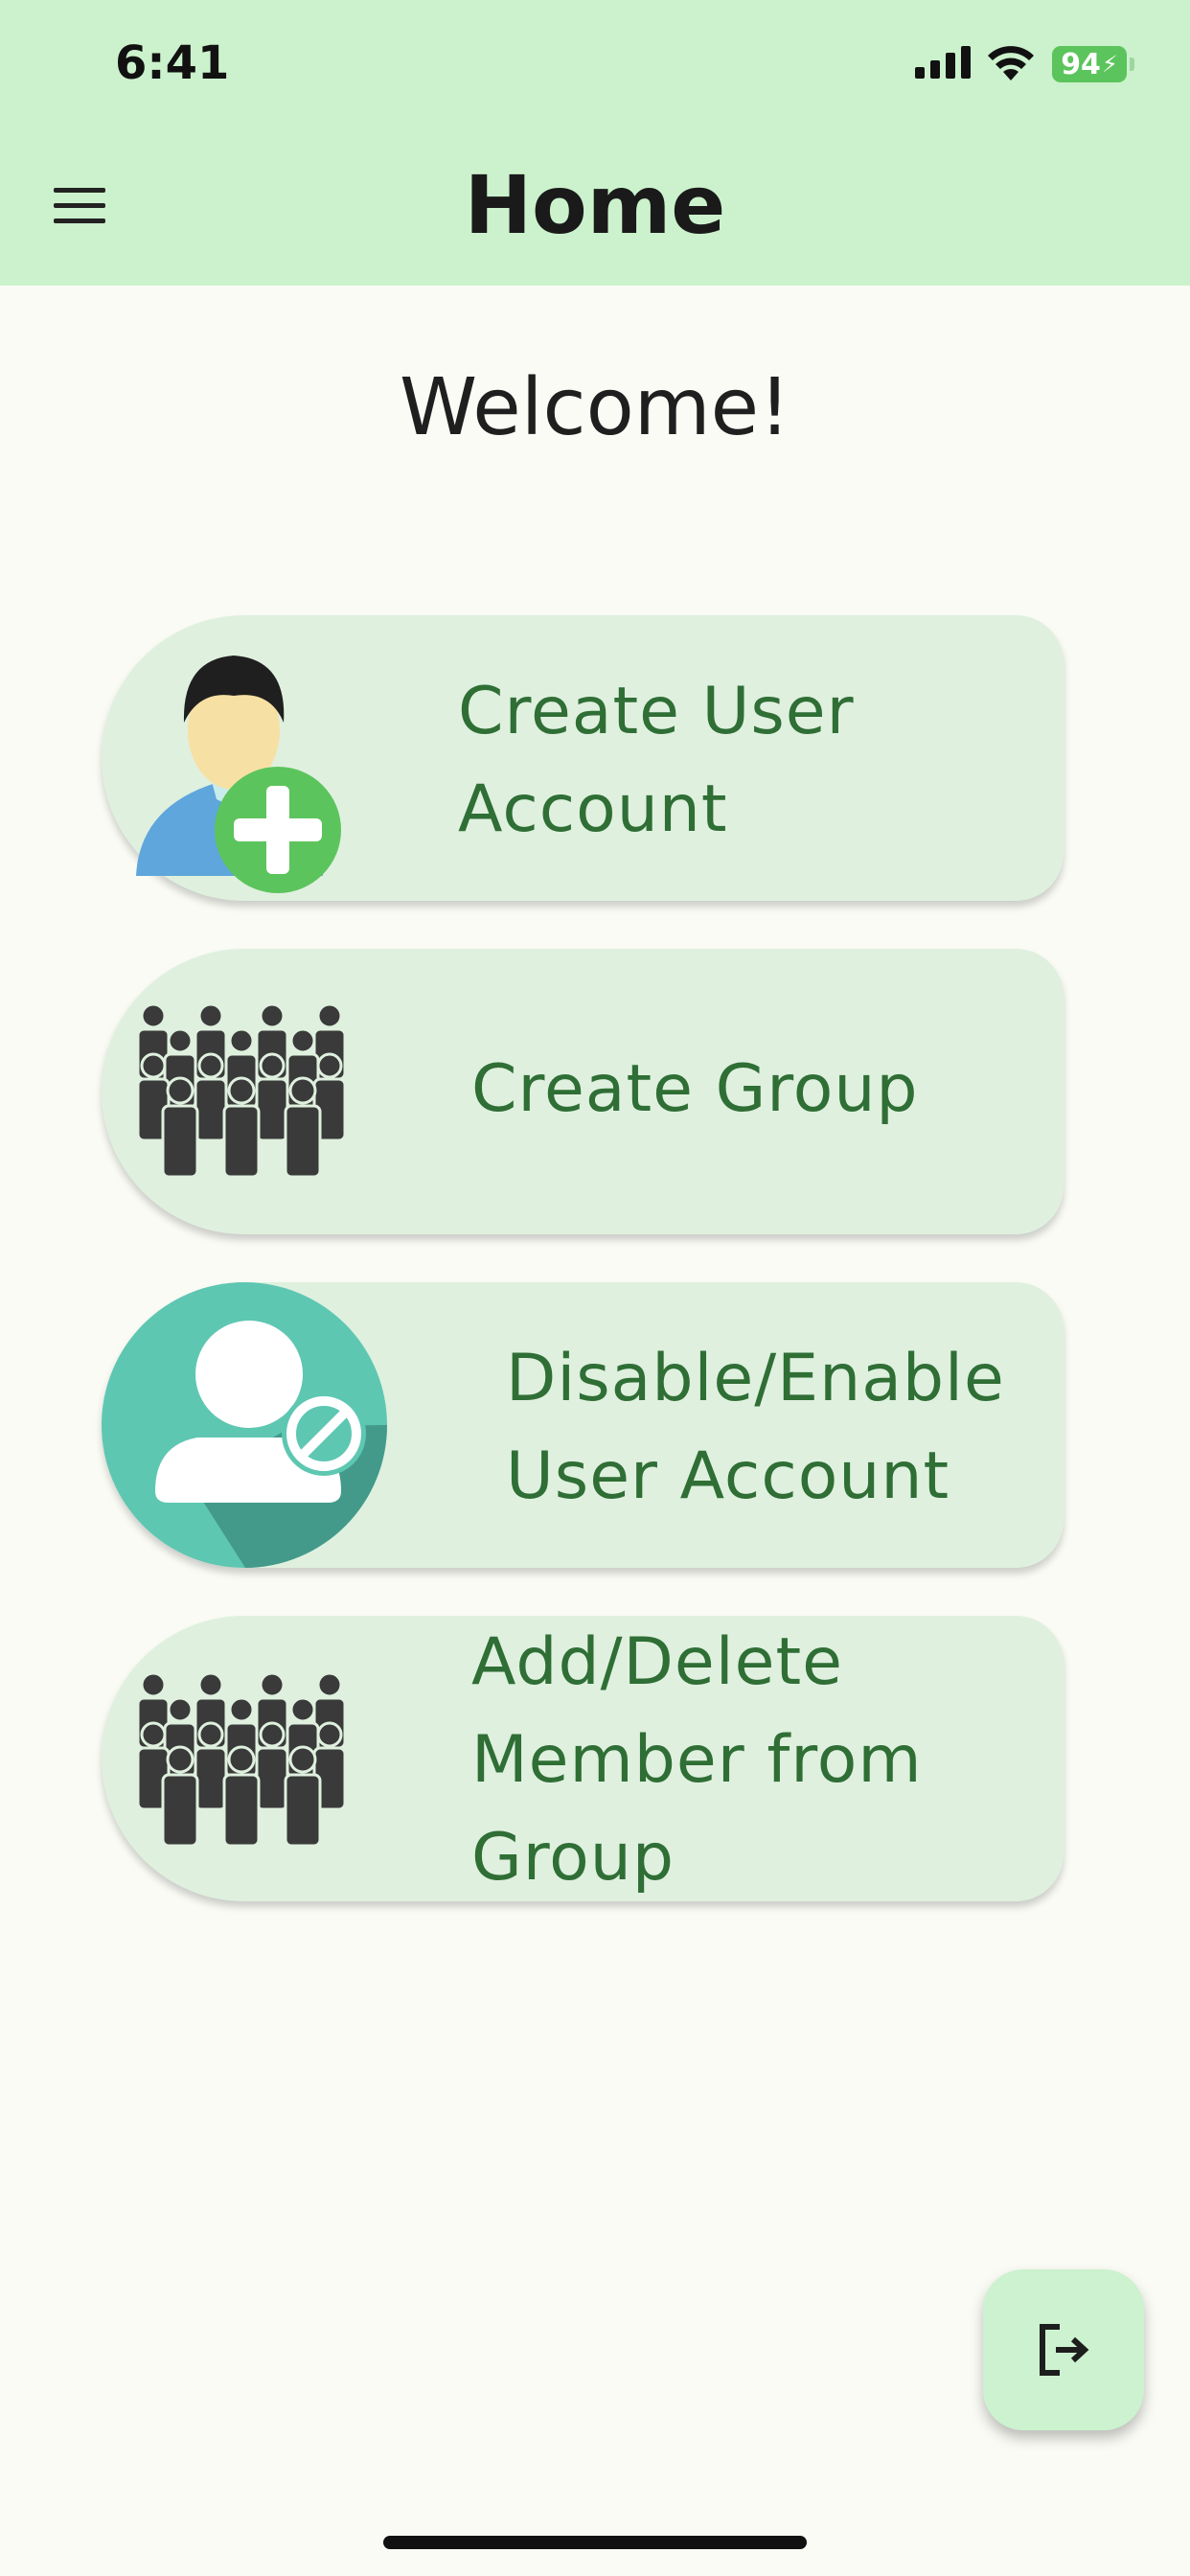 This screenshot has width=1190, height=2576. What do you see at coordinates (697, 1760) in the screenshot?
I see `add-delete-line-2: Member from` at bounding box center [697, 1760].